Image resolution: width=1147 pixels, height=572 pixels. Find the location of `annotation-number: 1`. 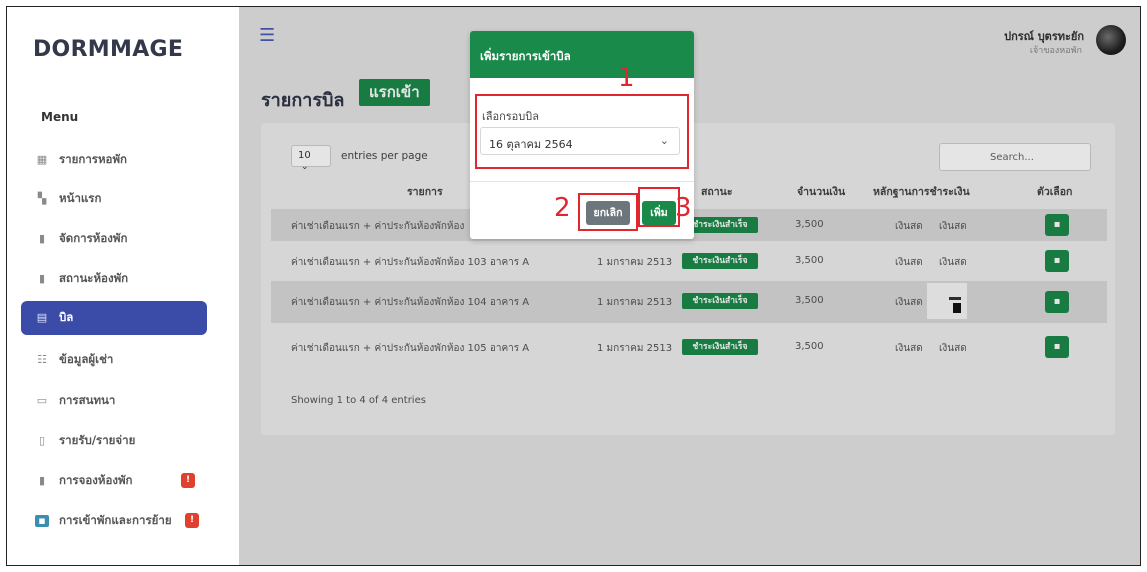

annotation-number: 1 is located at coordinates (626, 78).